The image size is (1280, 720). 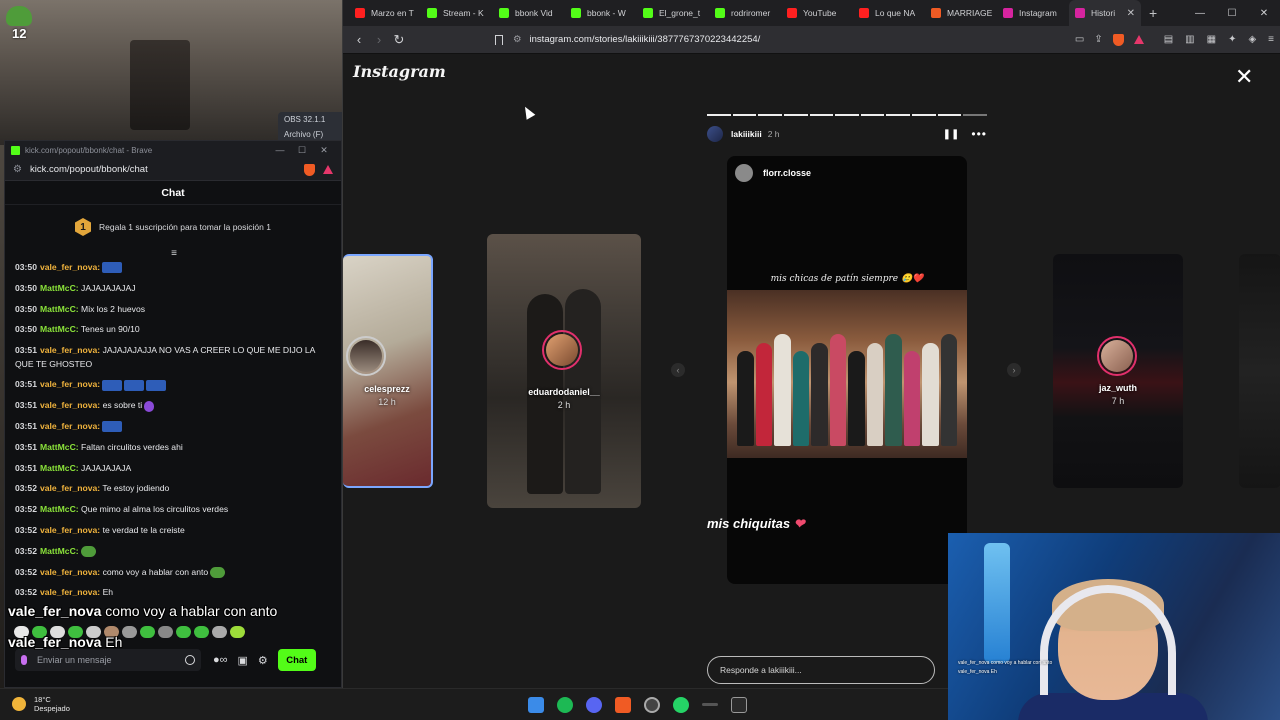 I want to click on chat-send-button: Chat, so click(x=296, y=660).